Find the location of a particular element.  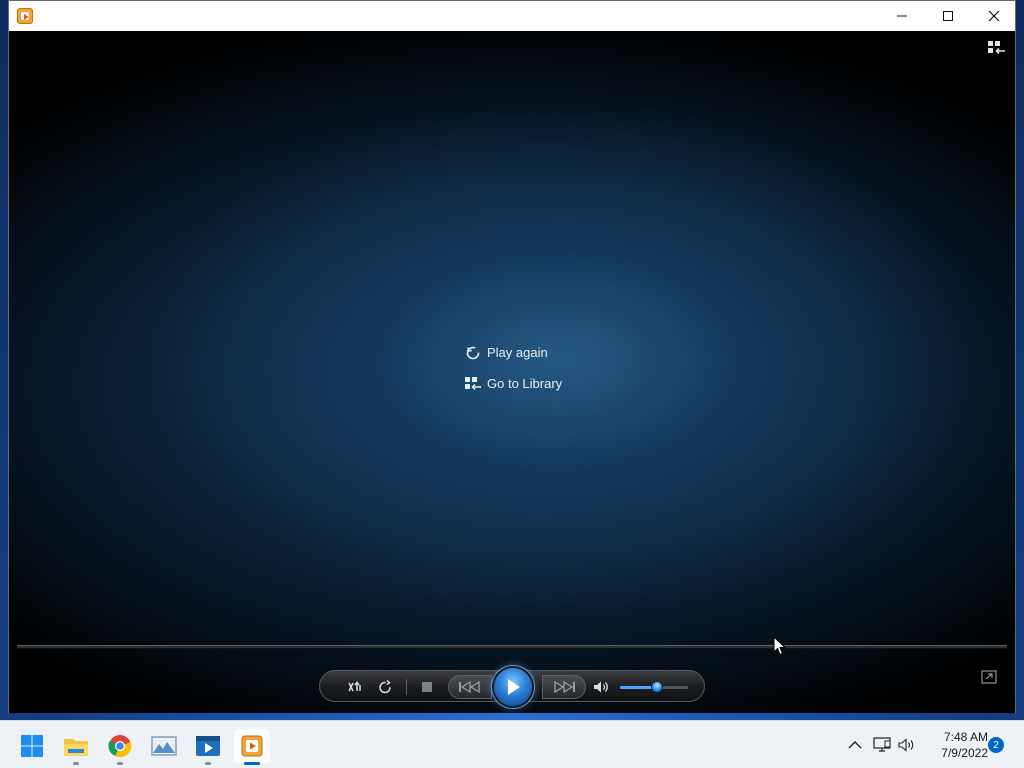

end-of-playback-menu: Play again Go to Library is located at coordinates (510, 368).